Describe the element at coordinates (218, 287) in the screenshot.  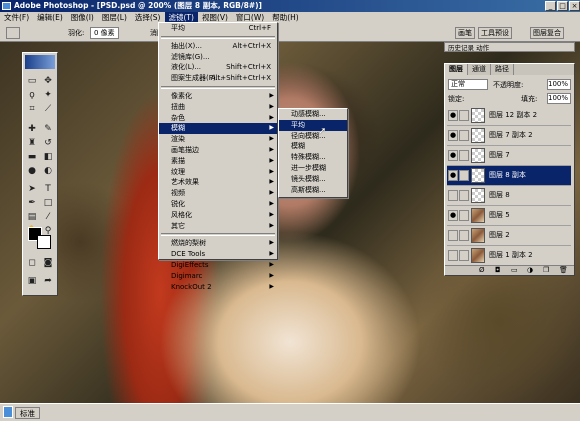
I see `menu-item-knockout: KnockOut 2 ▶` at that location.